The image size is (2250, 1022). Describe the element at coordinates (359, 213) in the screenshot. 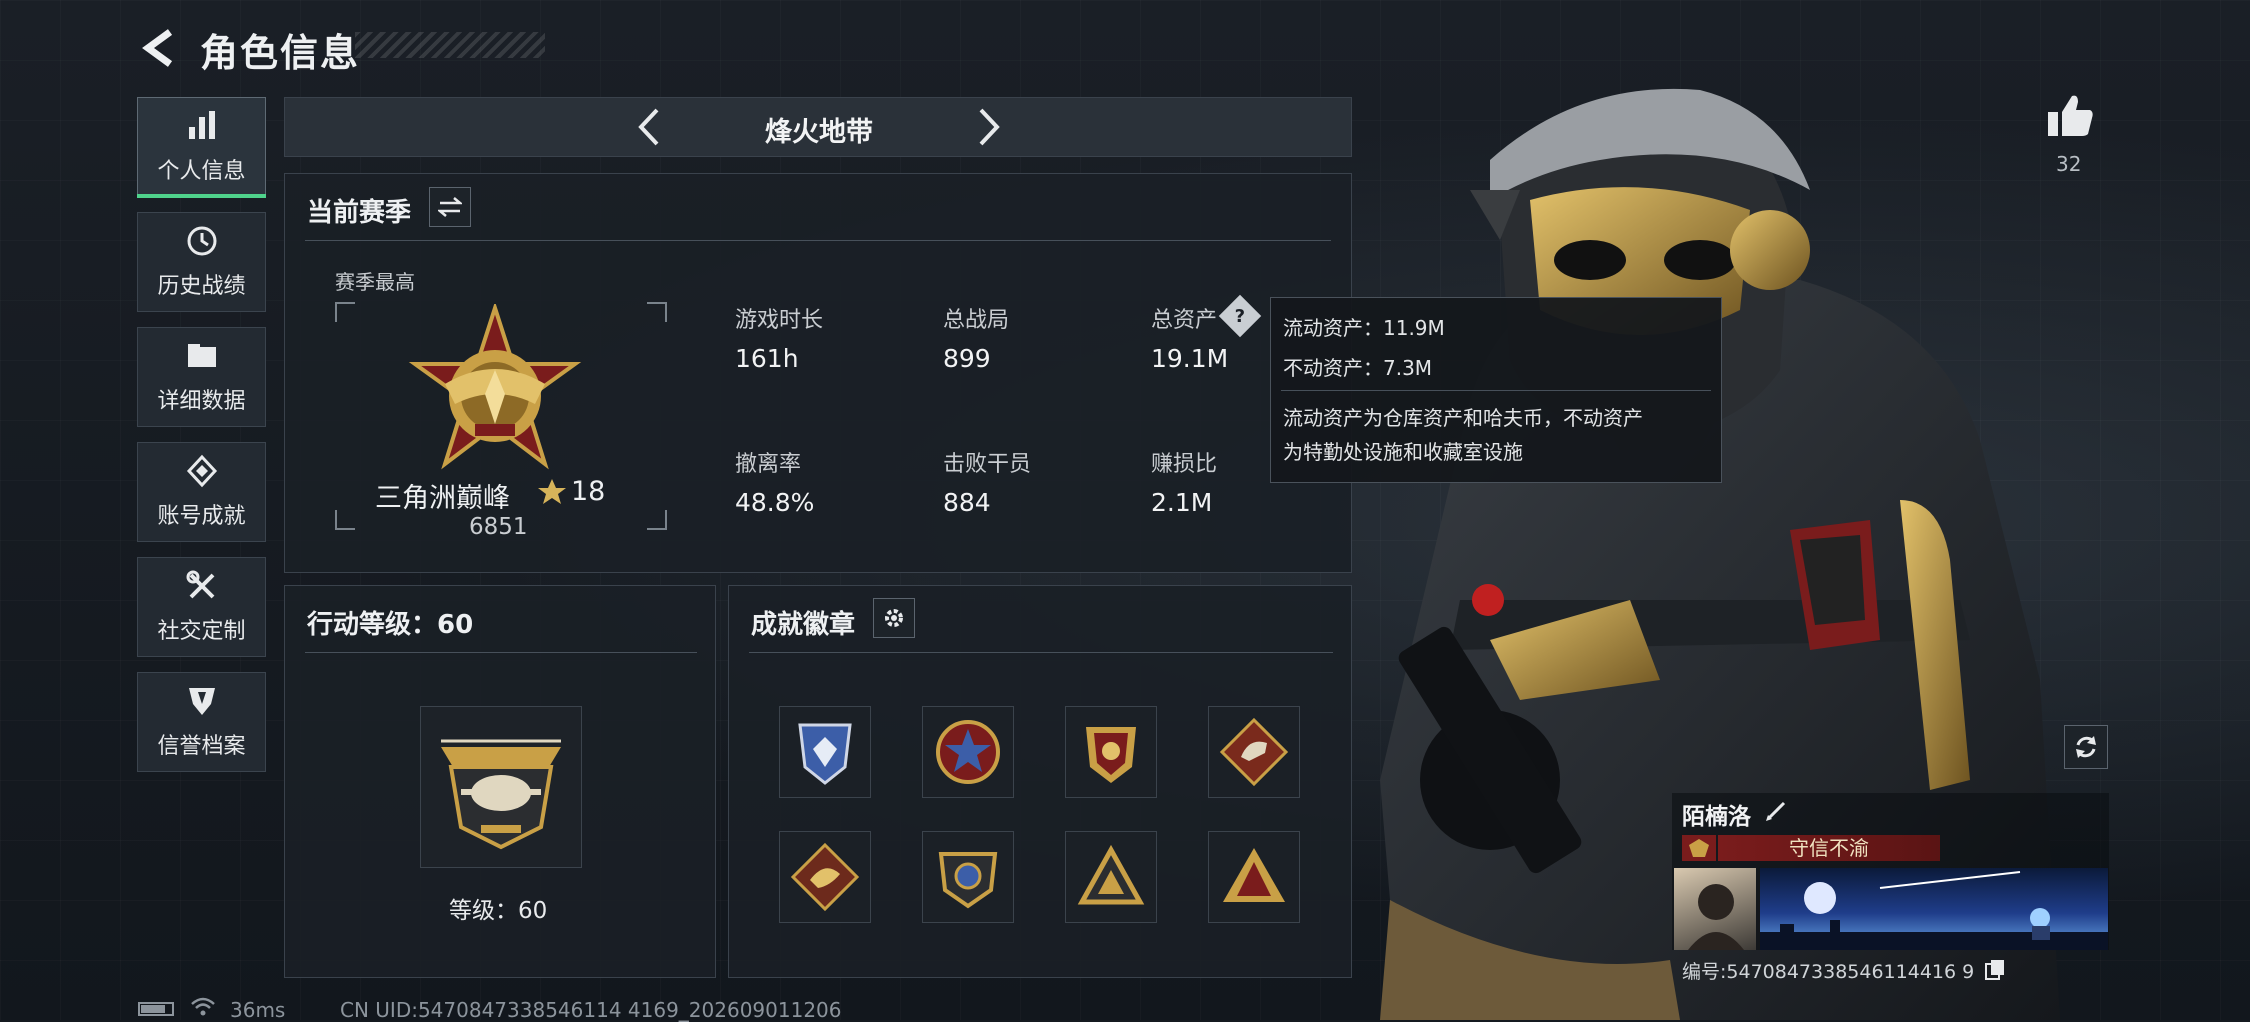

I see `season-title: 当前赛季` at that location.